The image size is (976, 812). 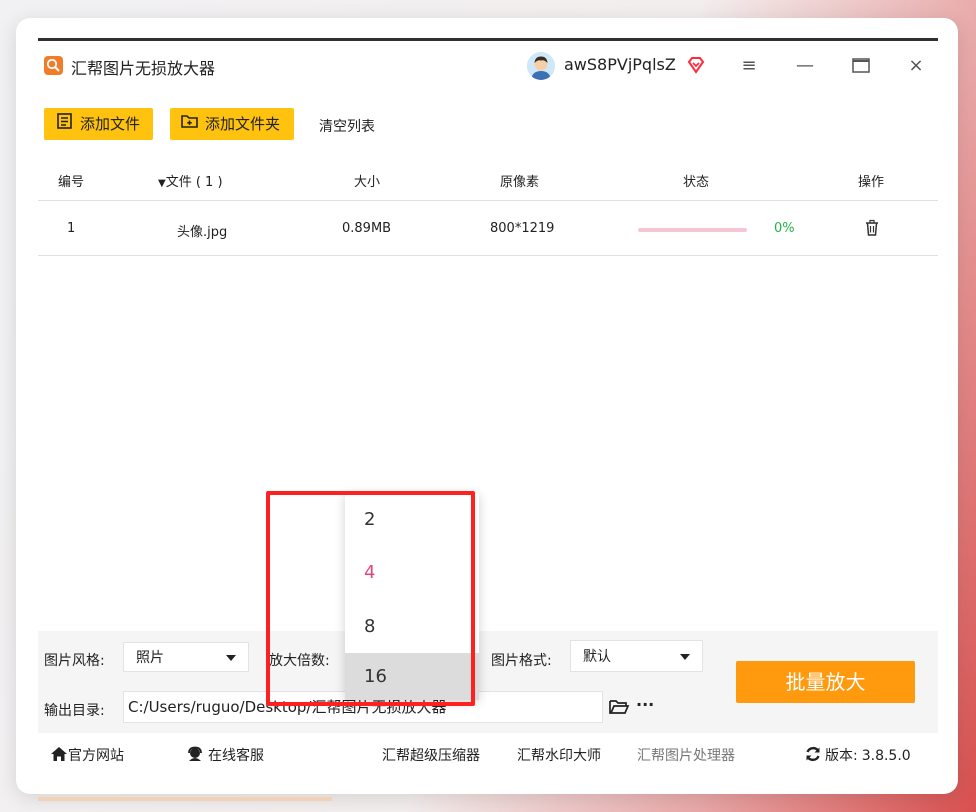 I want to click on compressor-link: 汇帮超级压缩器, so click(x=431, y=755).